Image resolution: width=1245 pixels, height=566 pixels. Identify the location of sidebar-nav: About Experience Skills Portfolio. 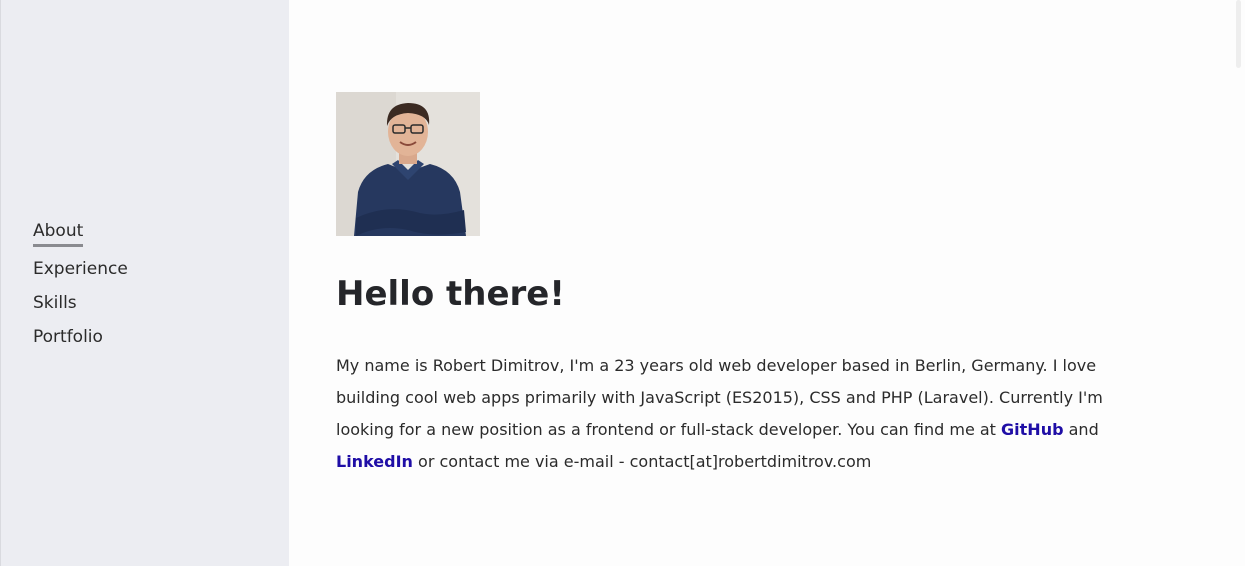
(80, 286).